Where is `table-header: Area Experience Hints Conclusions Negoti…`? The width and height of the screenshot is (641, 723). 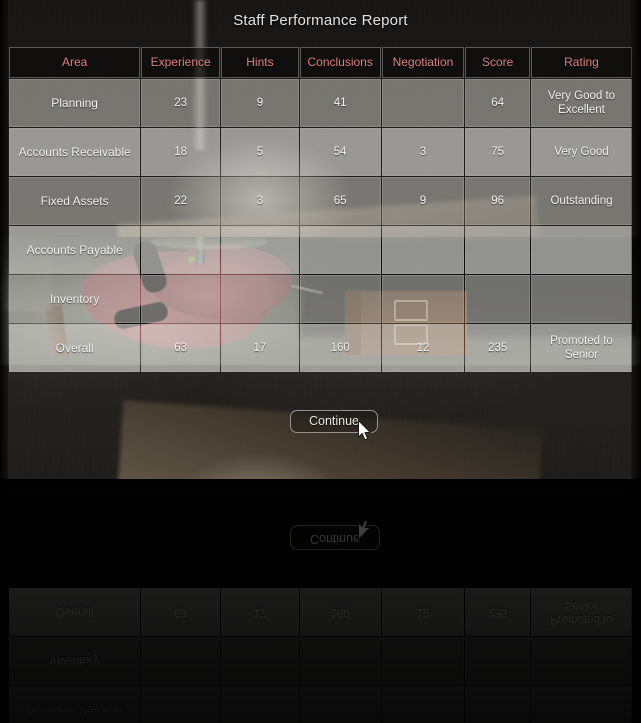
table-header: Area Experience Hints Conclusions Negoti… is located at coordinates (320, 62).